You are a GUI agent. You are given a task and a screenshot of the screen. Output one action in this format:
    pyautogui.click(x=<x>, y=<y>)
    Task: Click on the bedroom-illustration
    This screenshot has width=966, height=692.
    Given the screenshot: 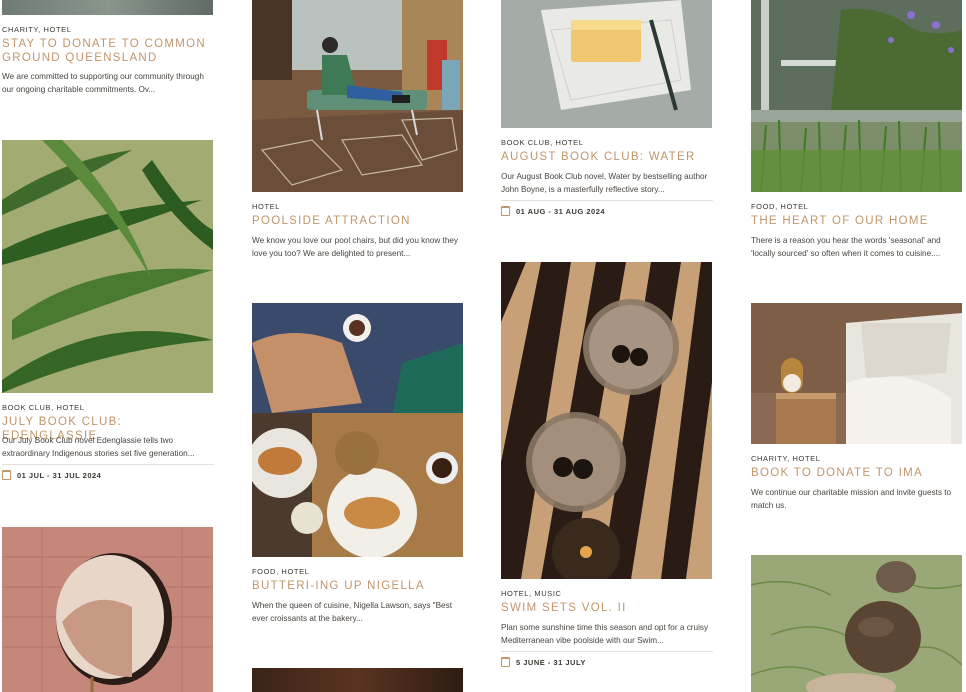 What is the action you would take?
    pyautogui.click(x=856, y=373)
    